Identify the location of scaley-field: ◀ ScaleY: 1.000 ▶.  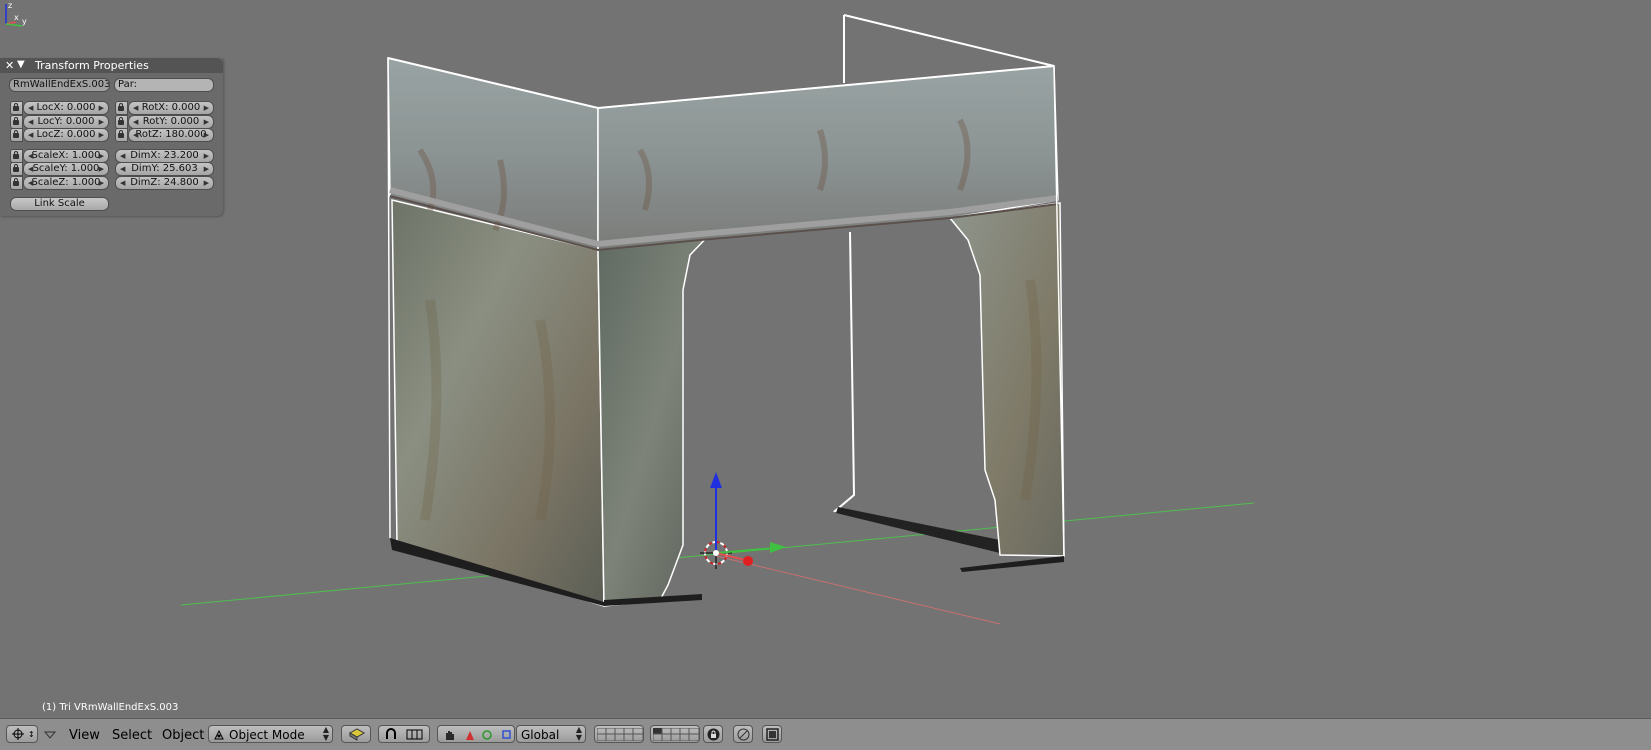
(66, 169).